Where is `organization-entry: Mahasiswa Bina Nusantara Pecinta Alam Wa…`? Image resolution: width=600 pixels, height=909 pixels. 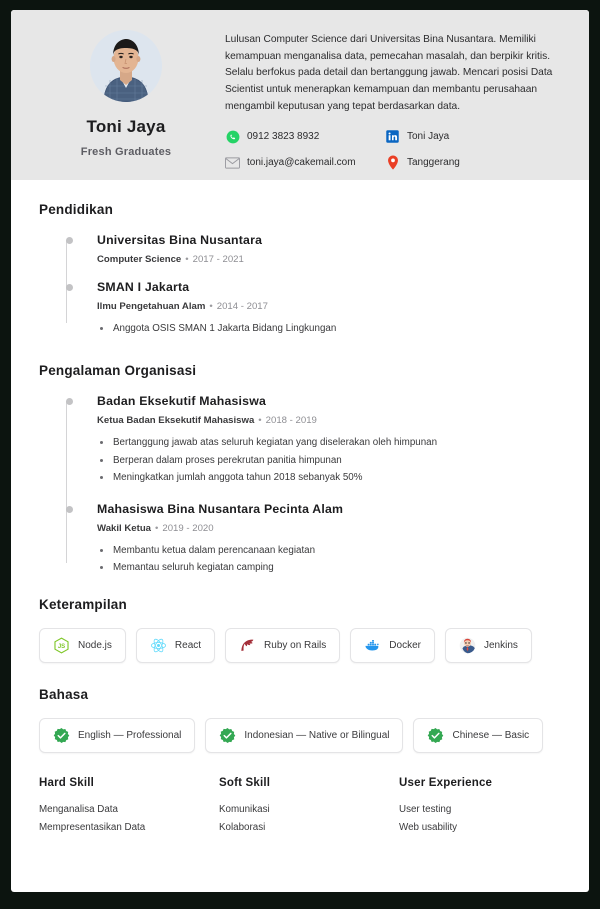 organization-entry: Mahasiswa Bina Nusantara Pecinta Alam Wa… is located at coordinates (313, 539).